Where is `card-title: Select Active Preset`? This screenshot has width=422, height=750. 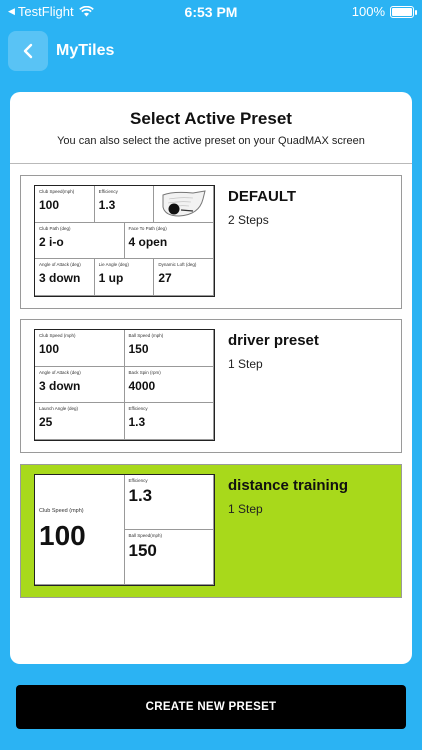 card-title: Select Active Preset is located at coordinates (211, 118).